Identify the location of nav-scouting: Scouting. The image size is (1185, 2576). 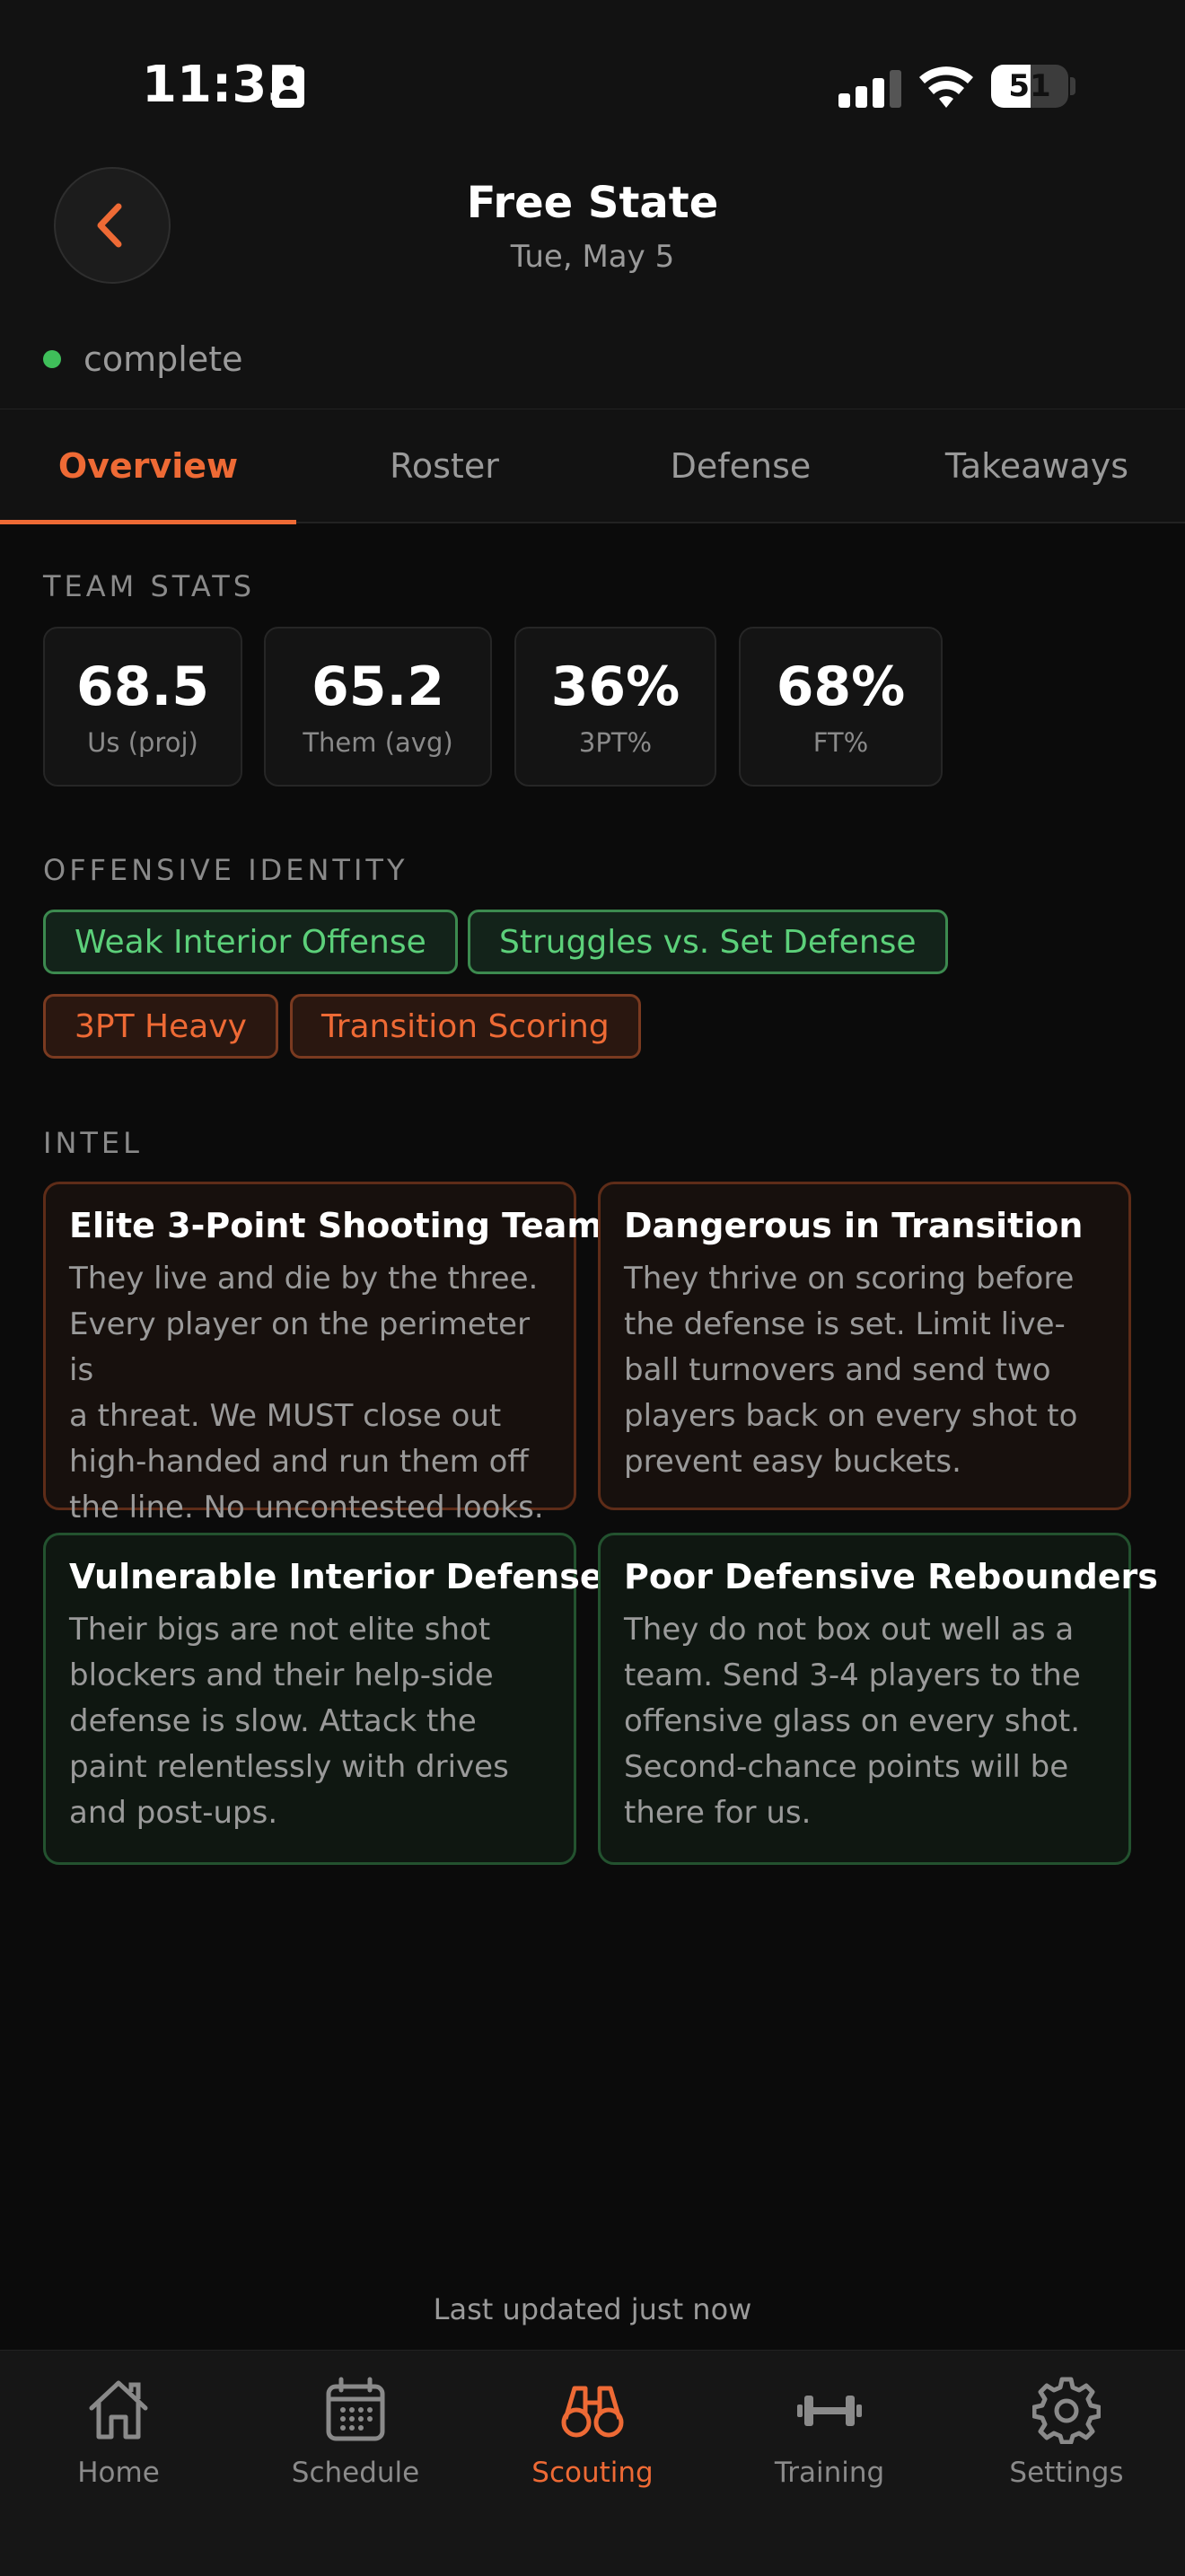
(592, 2431).